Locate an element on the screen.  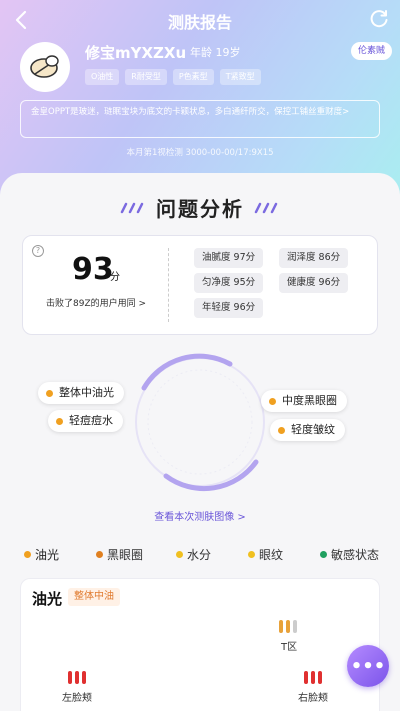
skin-tag: T紧致型 is located at coordinates (240, 77).